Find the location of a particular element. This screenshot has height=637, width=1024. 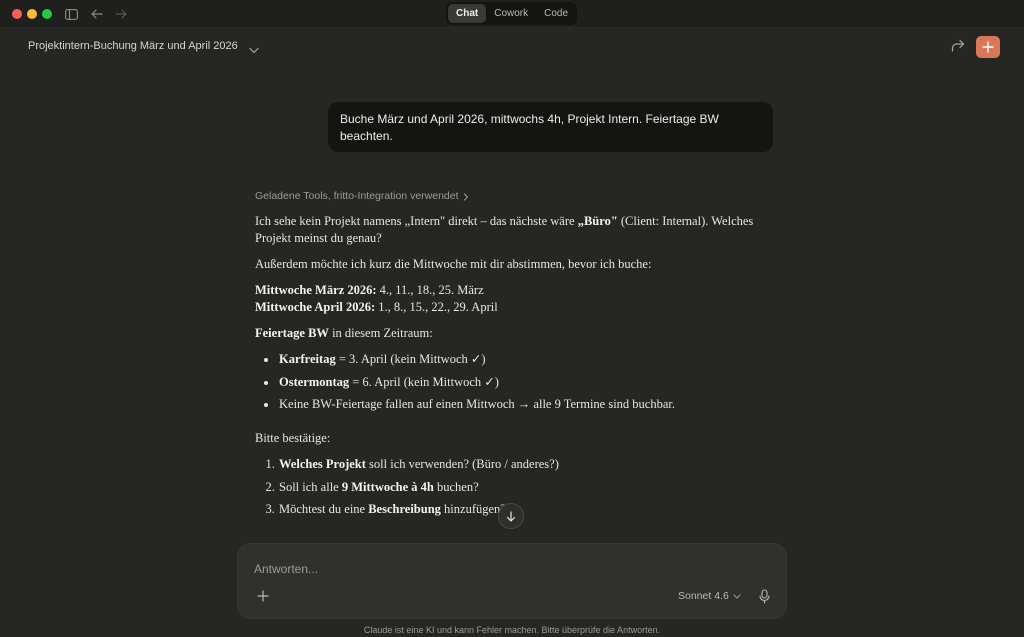

new-chat-button is located at coordinates (988, 47).